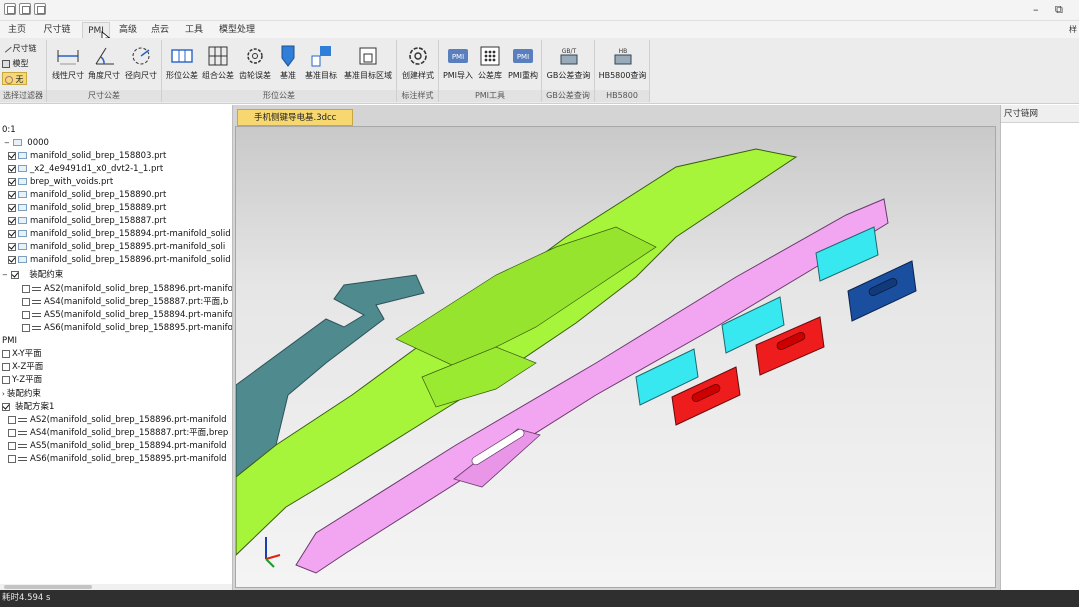 The height and width of the screenshot is (607, 1079). I want to click on tree-part: brep_with_voids.prt, so click(60, 182).